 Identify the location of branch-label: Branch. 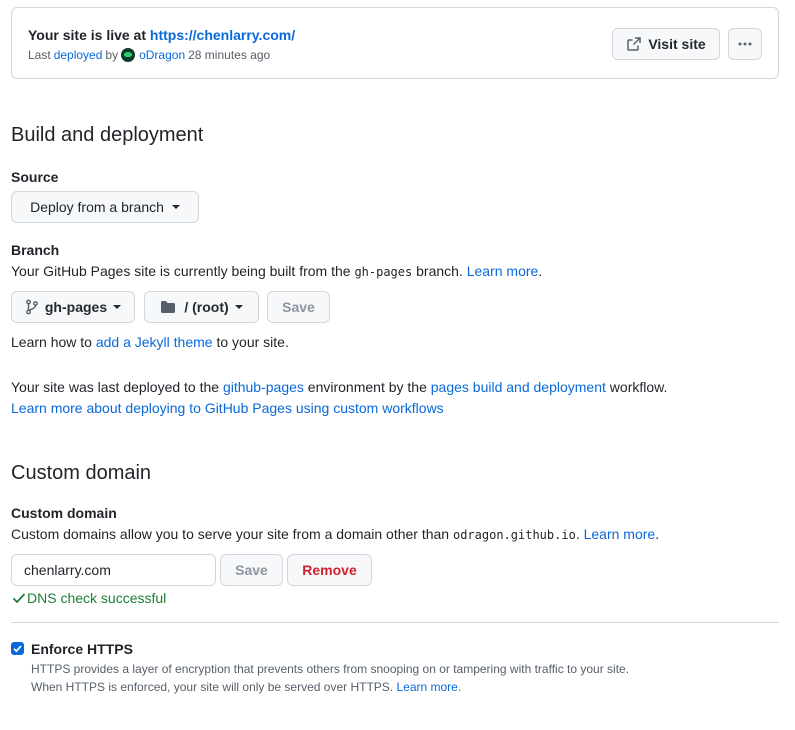
(35, 250).